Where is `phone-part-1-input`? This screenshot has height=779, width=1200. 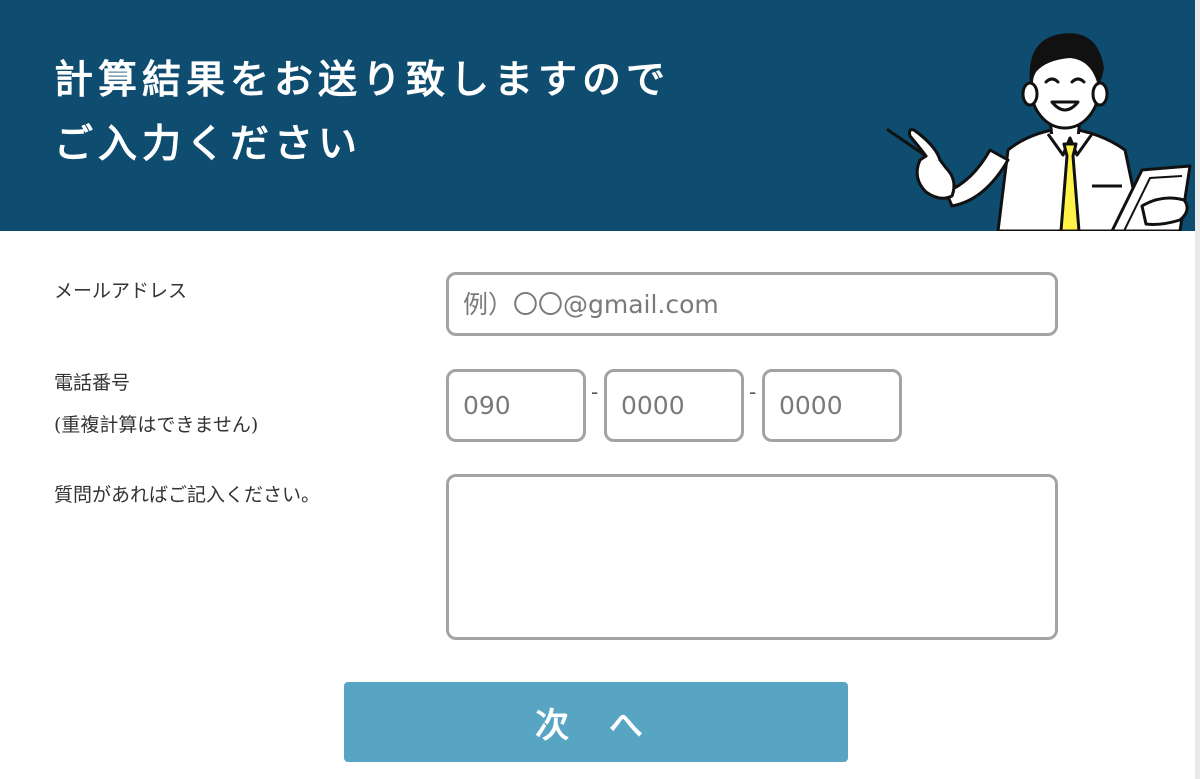
phone-part-1-input is located at coordinates (516, 405).